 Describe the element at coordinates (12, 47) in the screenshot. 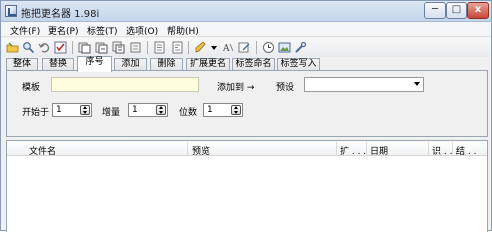

I see `open-folder-icon` at that location.